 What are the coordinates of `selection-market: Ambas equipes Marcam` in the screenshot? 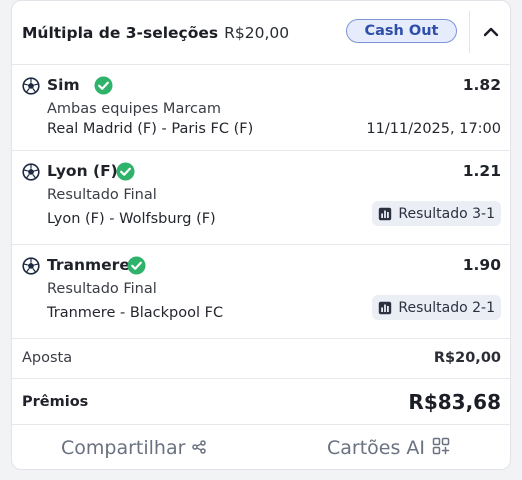 It's located at (134, 109).